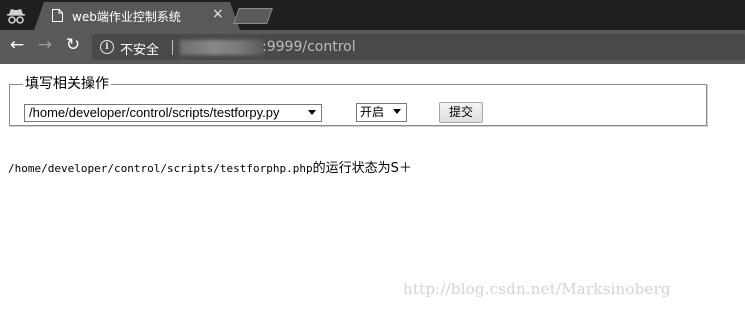 This screenshot has height=309, width=745. Describe the element at coordinates (309, 47) in the screenshot. I see `url-text: :9999/control` at that location.